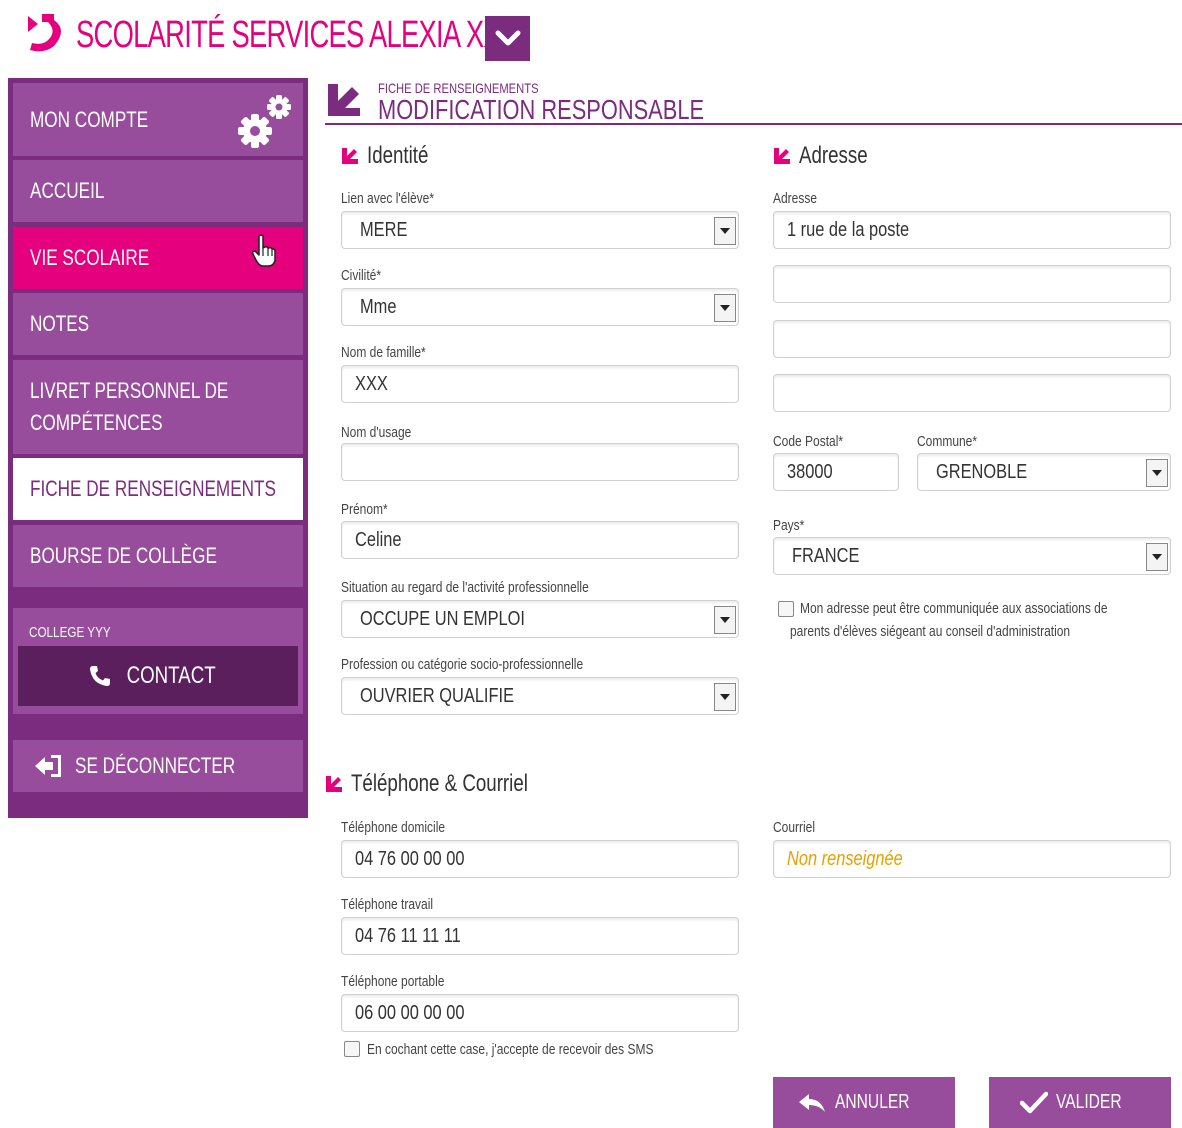  Describe the element at coordinates (158, 119) in the screenshot. I see `sidebar-item-mon-compte: MON COMPTE` at that location.